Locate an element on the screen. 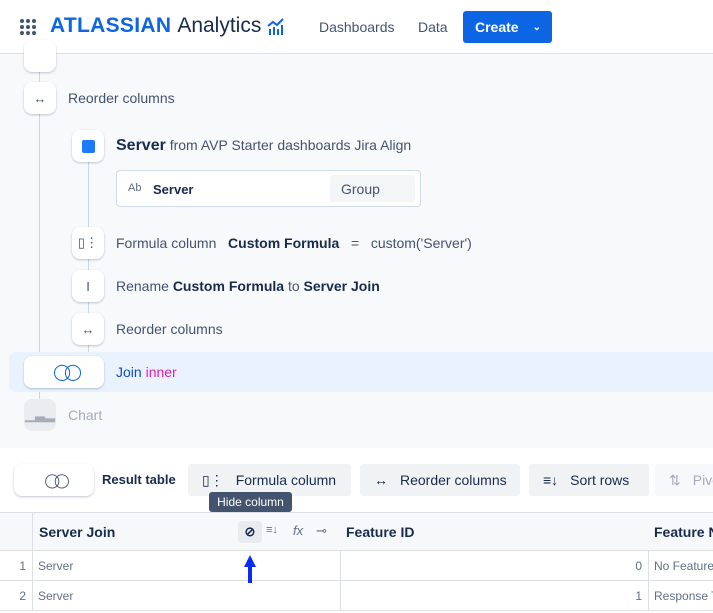 This screenshot has width=713, height=613. table-cell: No Feature is located at coordinates (680, 566).